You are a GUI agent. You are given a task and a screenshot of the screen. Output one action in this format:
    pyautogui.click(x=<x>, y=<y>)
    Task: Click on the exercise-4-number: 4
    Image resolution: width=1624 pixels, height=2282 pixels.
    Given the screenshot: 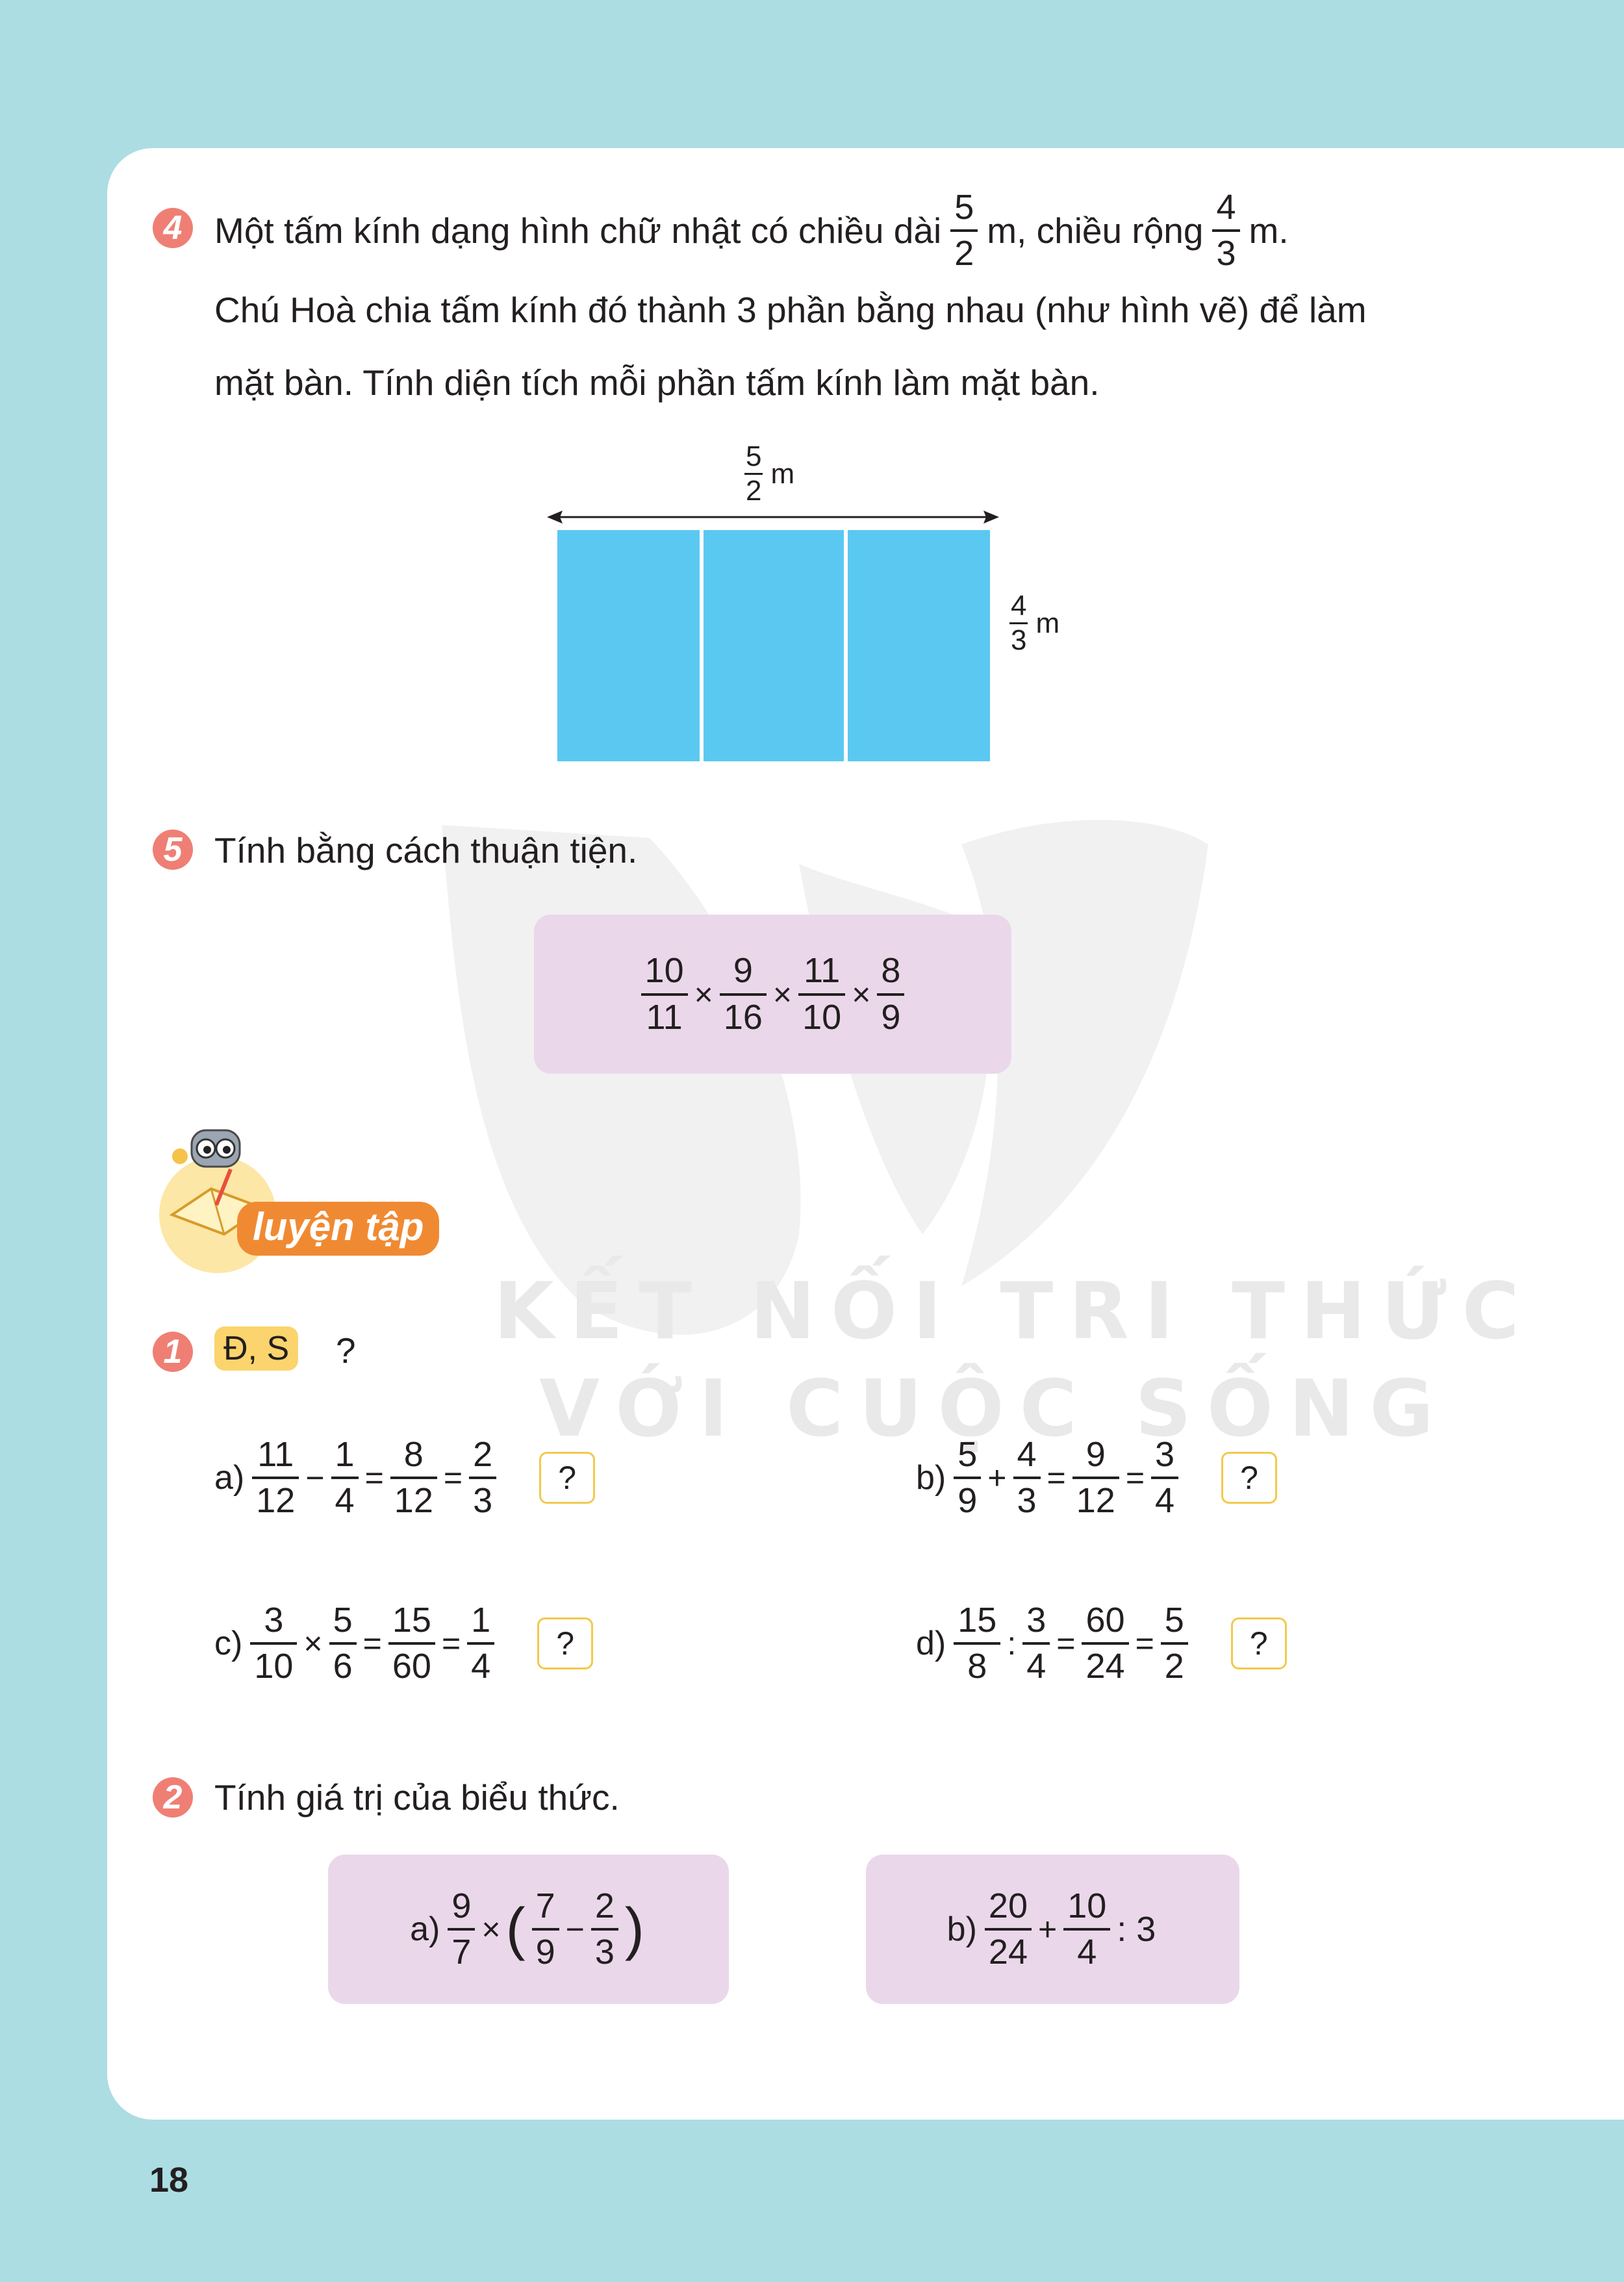 What is the action you would take?
    pyautogui.click(x=173, y=228)
    